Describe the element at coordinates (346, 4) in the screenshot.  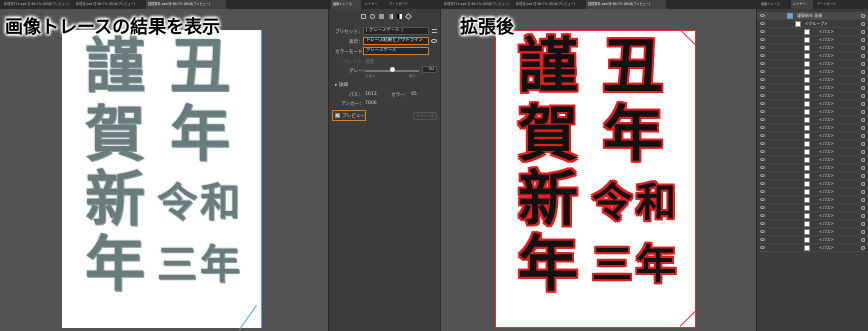
I see `tab-image-trace: 画像トレース` at that location.